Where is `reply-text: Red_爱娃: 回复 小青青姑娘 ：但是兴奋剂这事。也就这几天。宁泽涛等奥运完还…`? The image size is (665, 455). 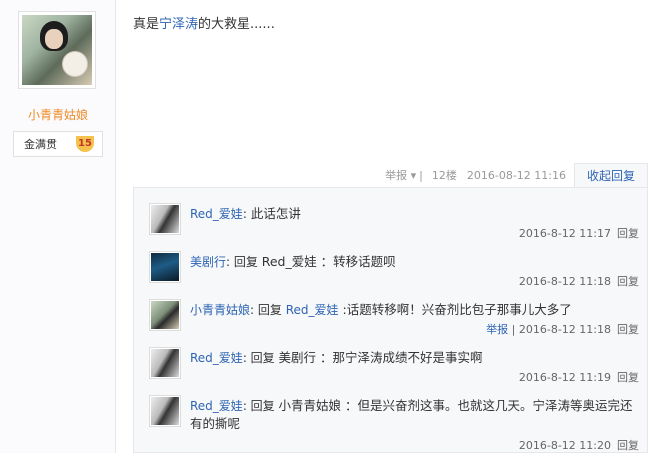 reply-text: Red_爱娃: 回复 小青青姑娘 ：但是兴奋剂这事。也就这几天。宁泽涛等奥运完还… is located at coordinates (411, 414).